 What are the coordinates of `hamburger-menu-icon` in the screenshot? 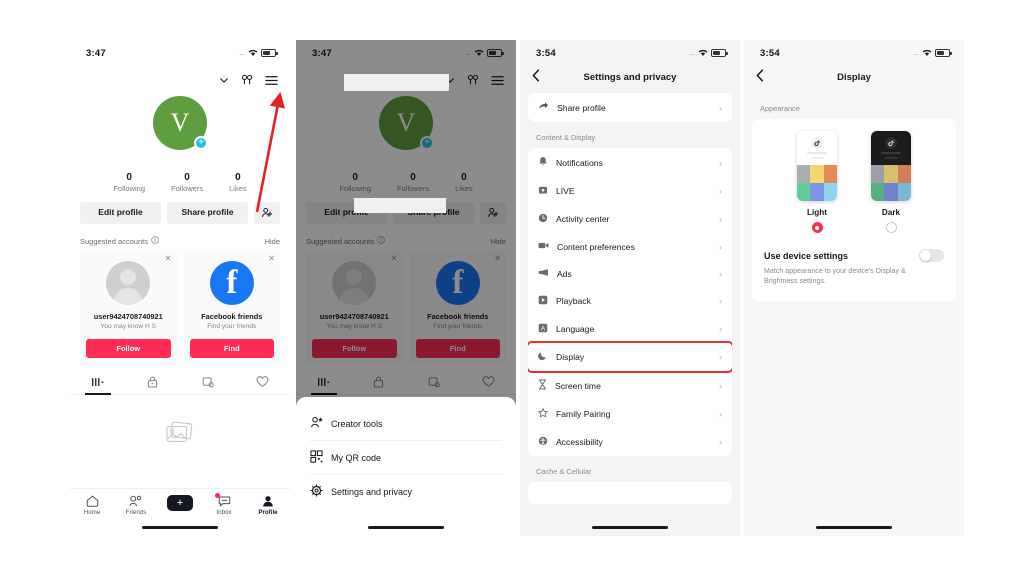 It's located at (271, 80).